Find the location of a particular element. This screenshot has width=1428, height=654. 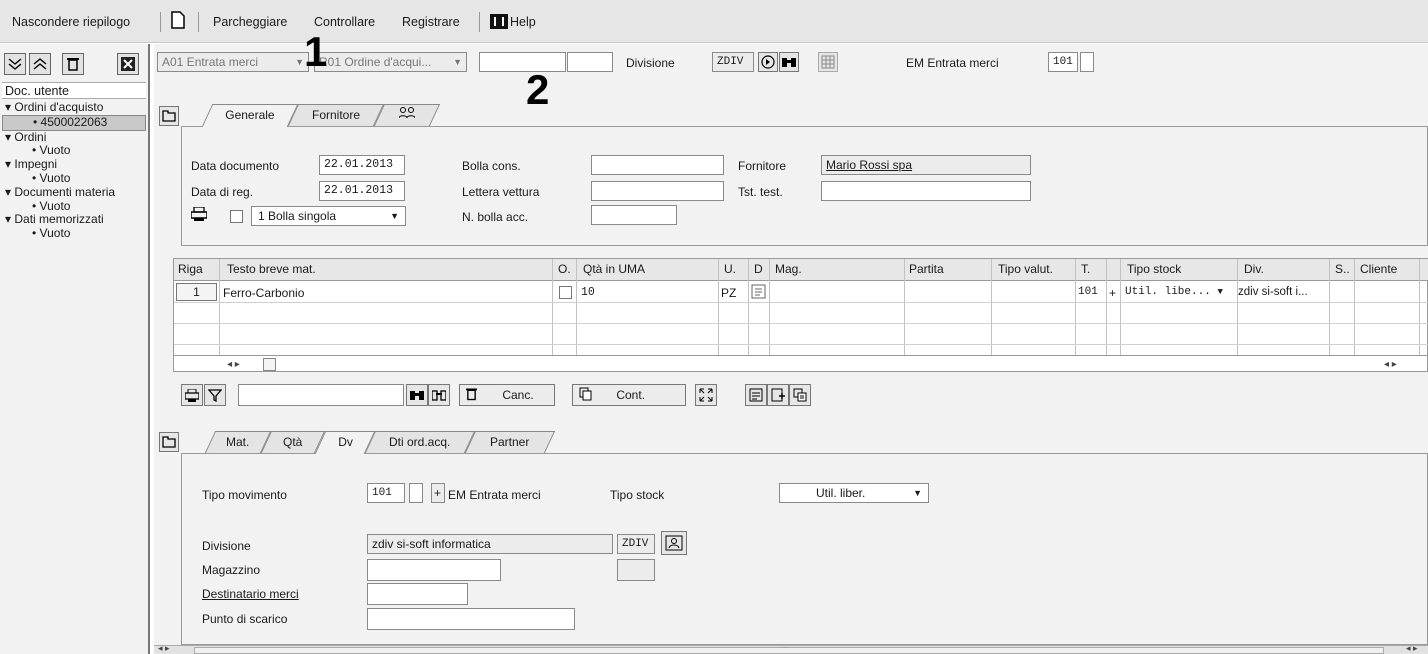

trash-icon is located at coordinates (73, 64).